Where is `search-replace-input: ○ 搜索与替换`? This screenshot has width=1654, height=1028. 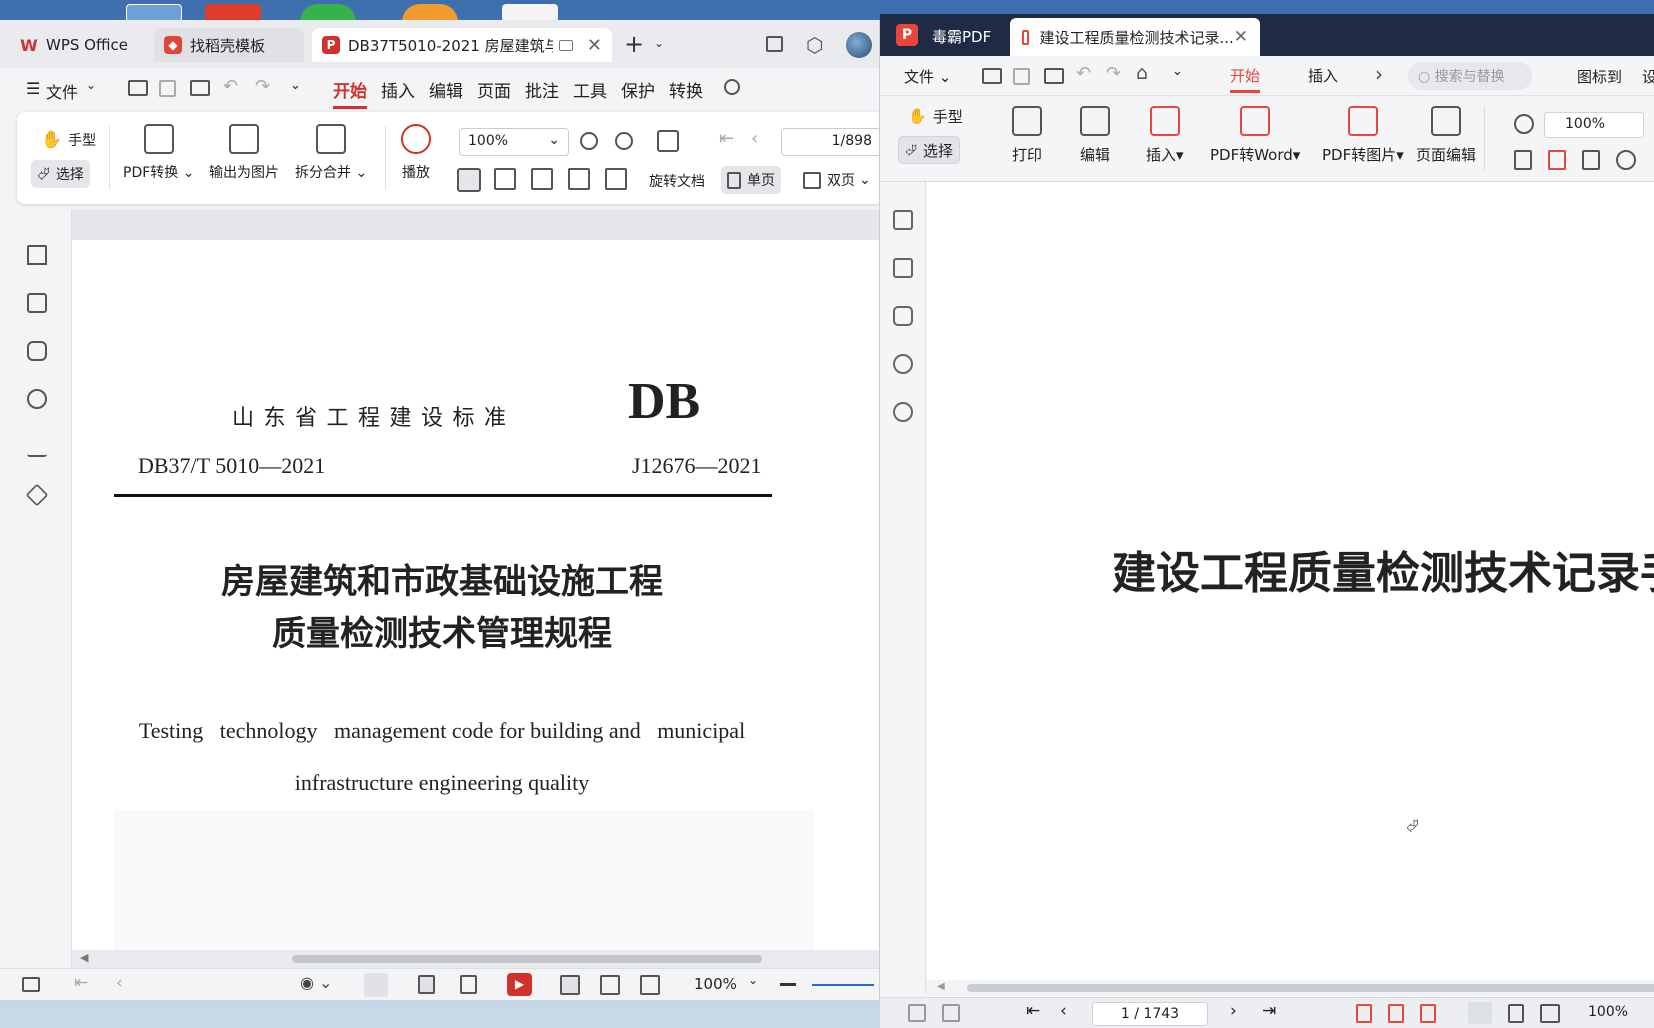
search-replace-input: ○ 搜索与替换 is located at coordinates (1470, 76).